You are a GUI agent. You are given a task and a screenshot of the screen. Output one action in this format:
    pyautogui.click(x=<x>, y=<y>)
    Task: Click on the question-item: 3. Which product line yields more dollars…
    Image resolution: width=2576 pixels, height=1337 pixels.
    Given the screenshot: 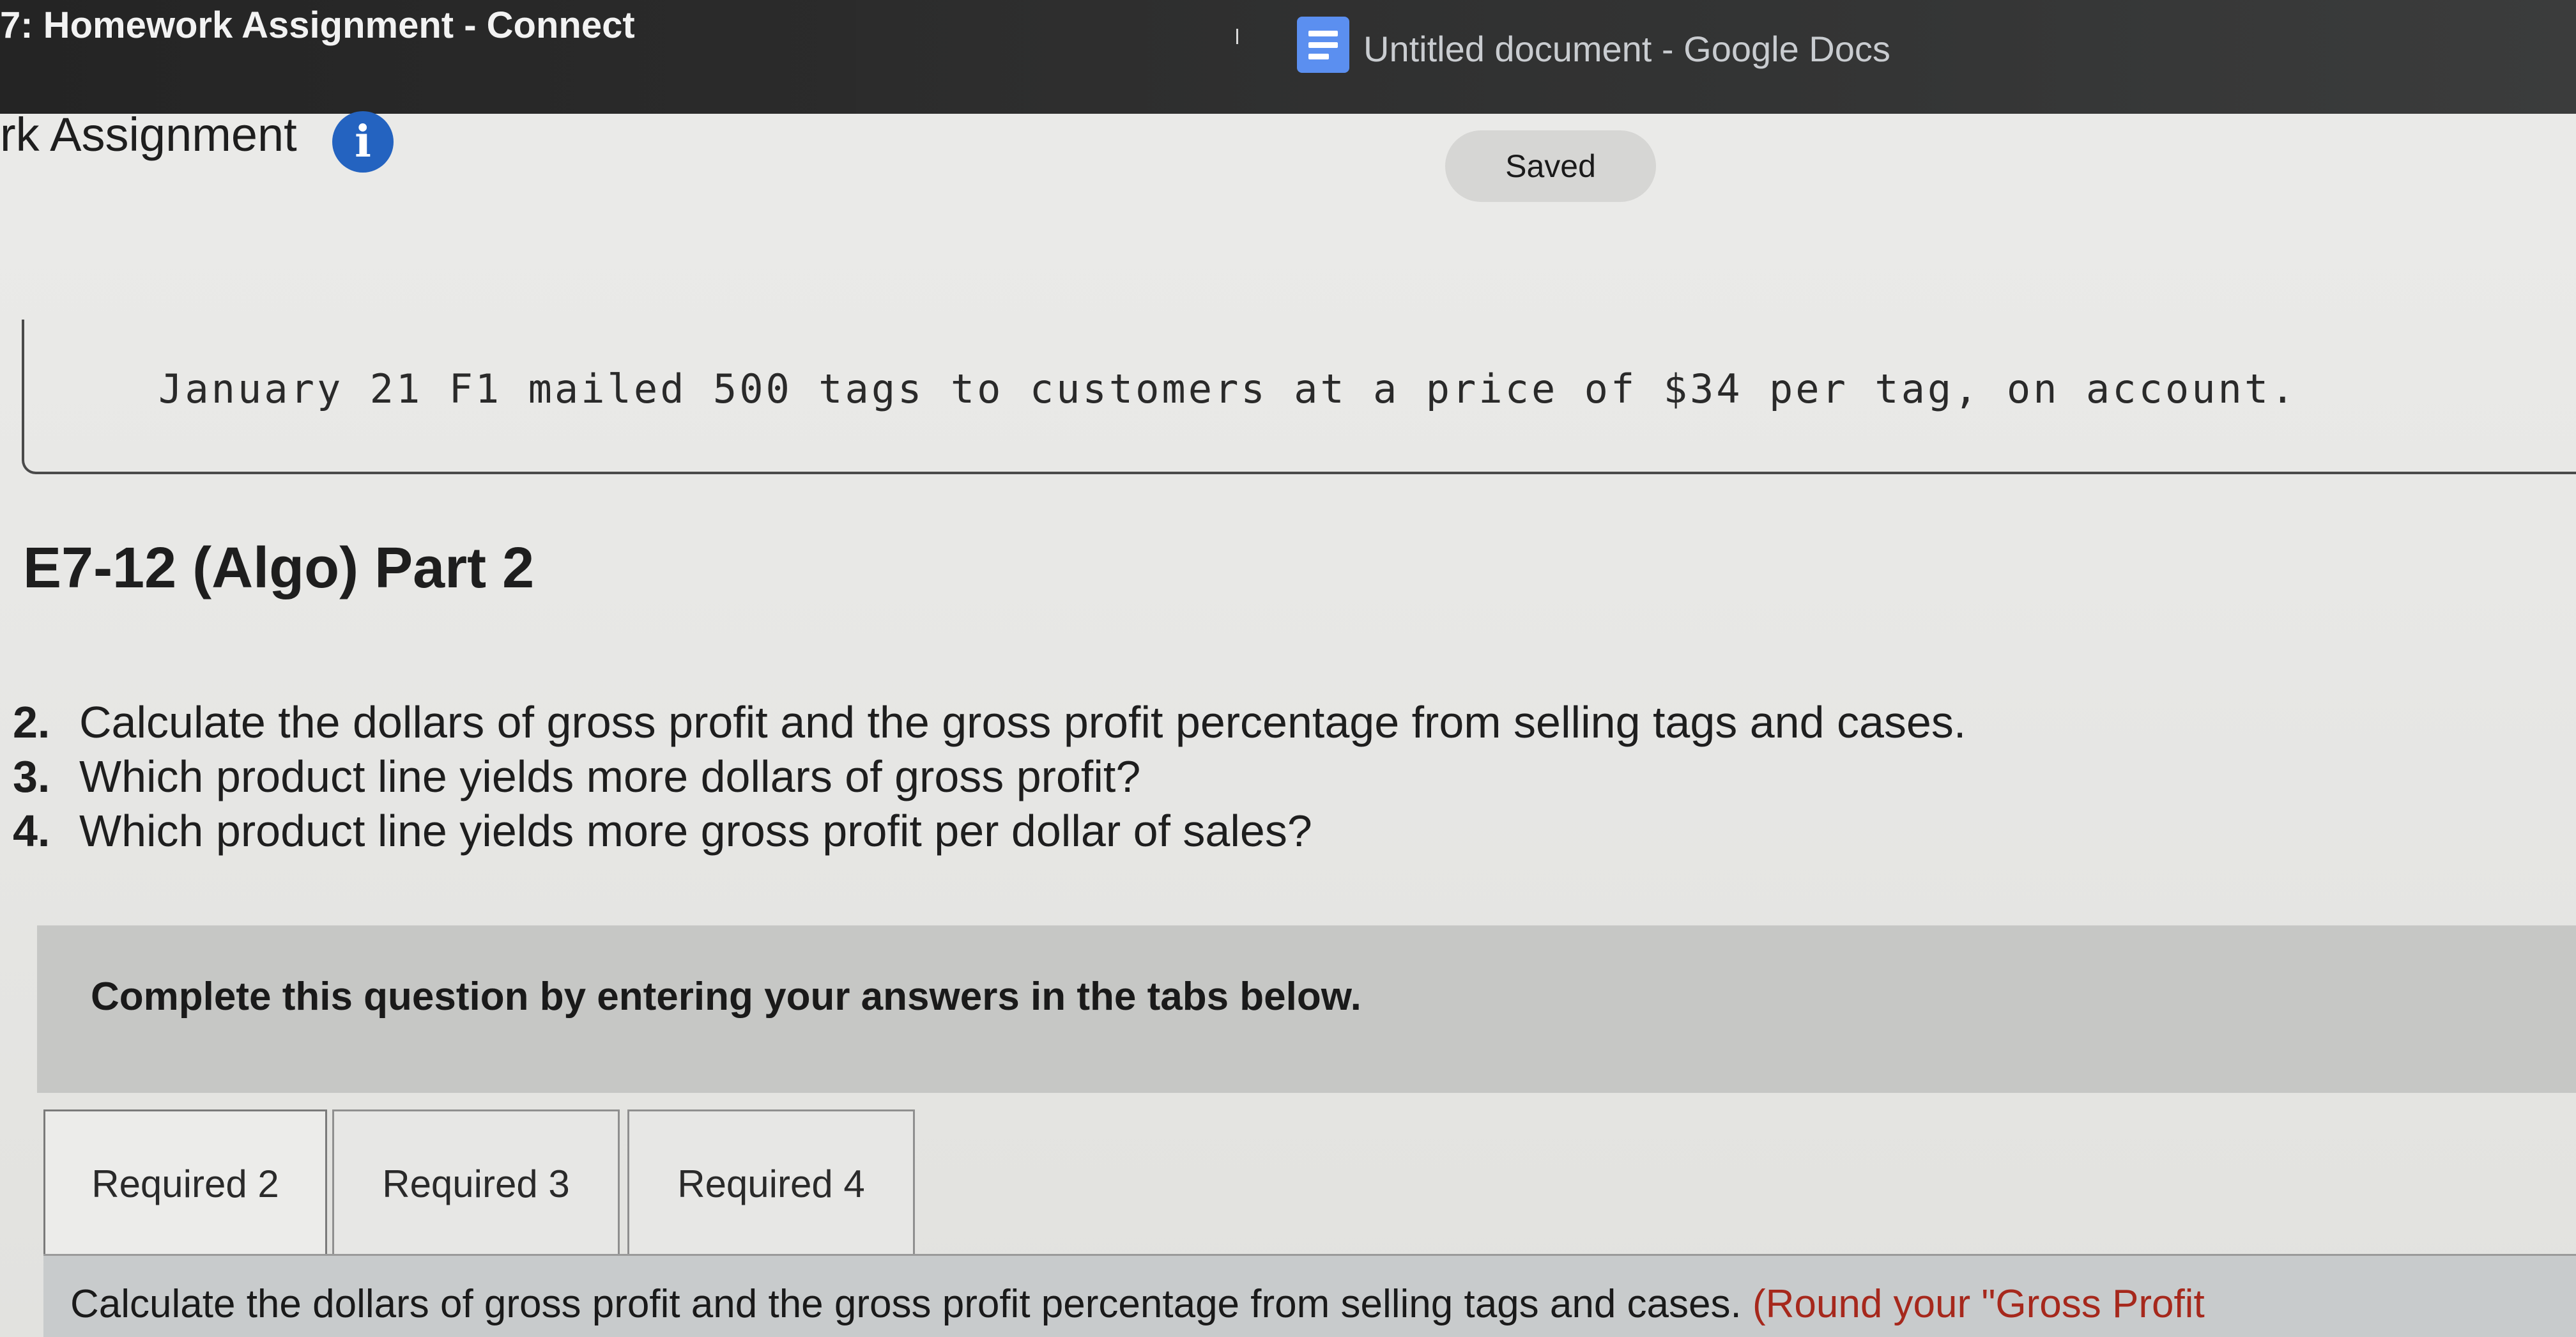 What is the action you would take?
    pyautogui.click(x=989, y=778)
    